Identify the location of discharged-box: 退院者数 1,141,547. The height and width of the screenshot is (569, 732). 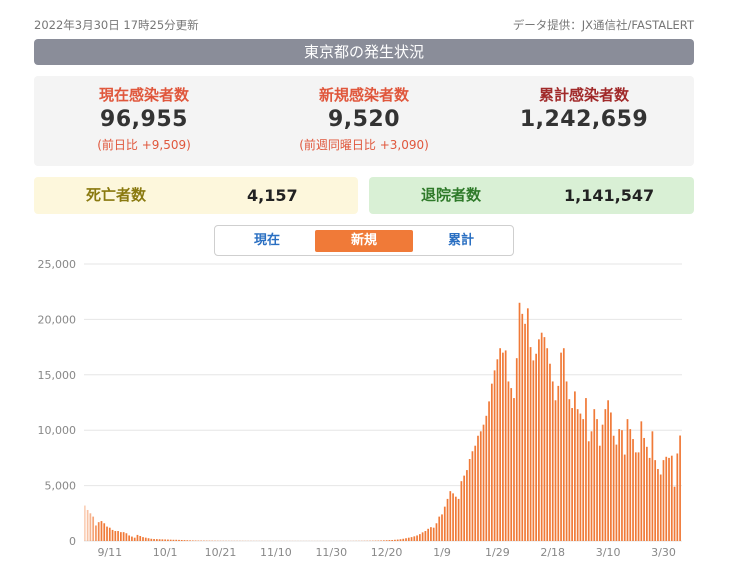
(531, 195).